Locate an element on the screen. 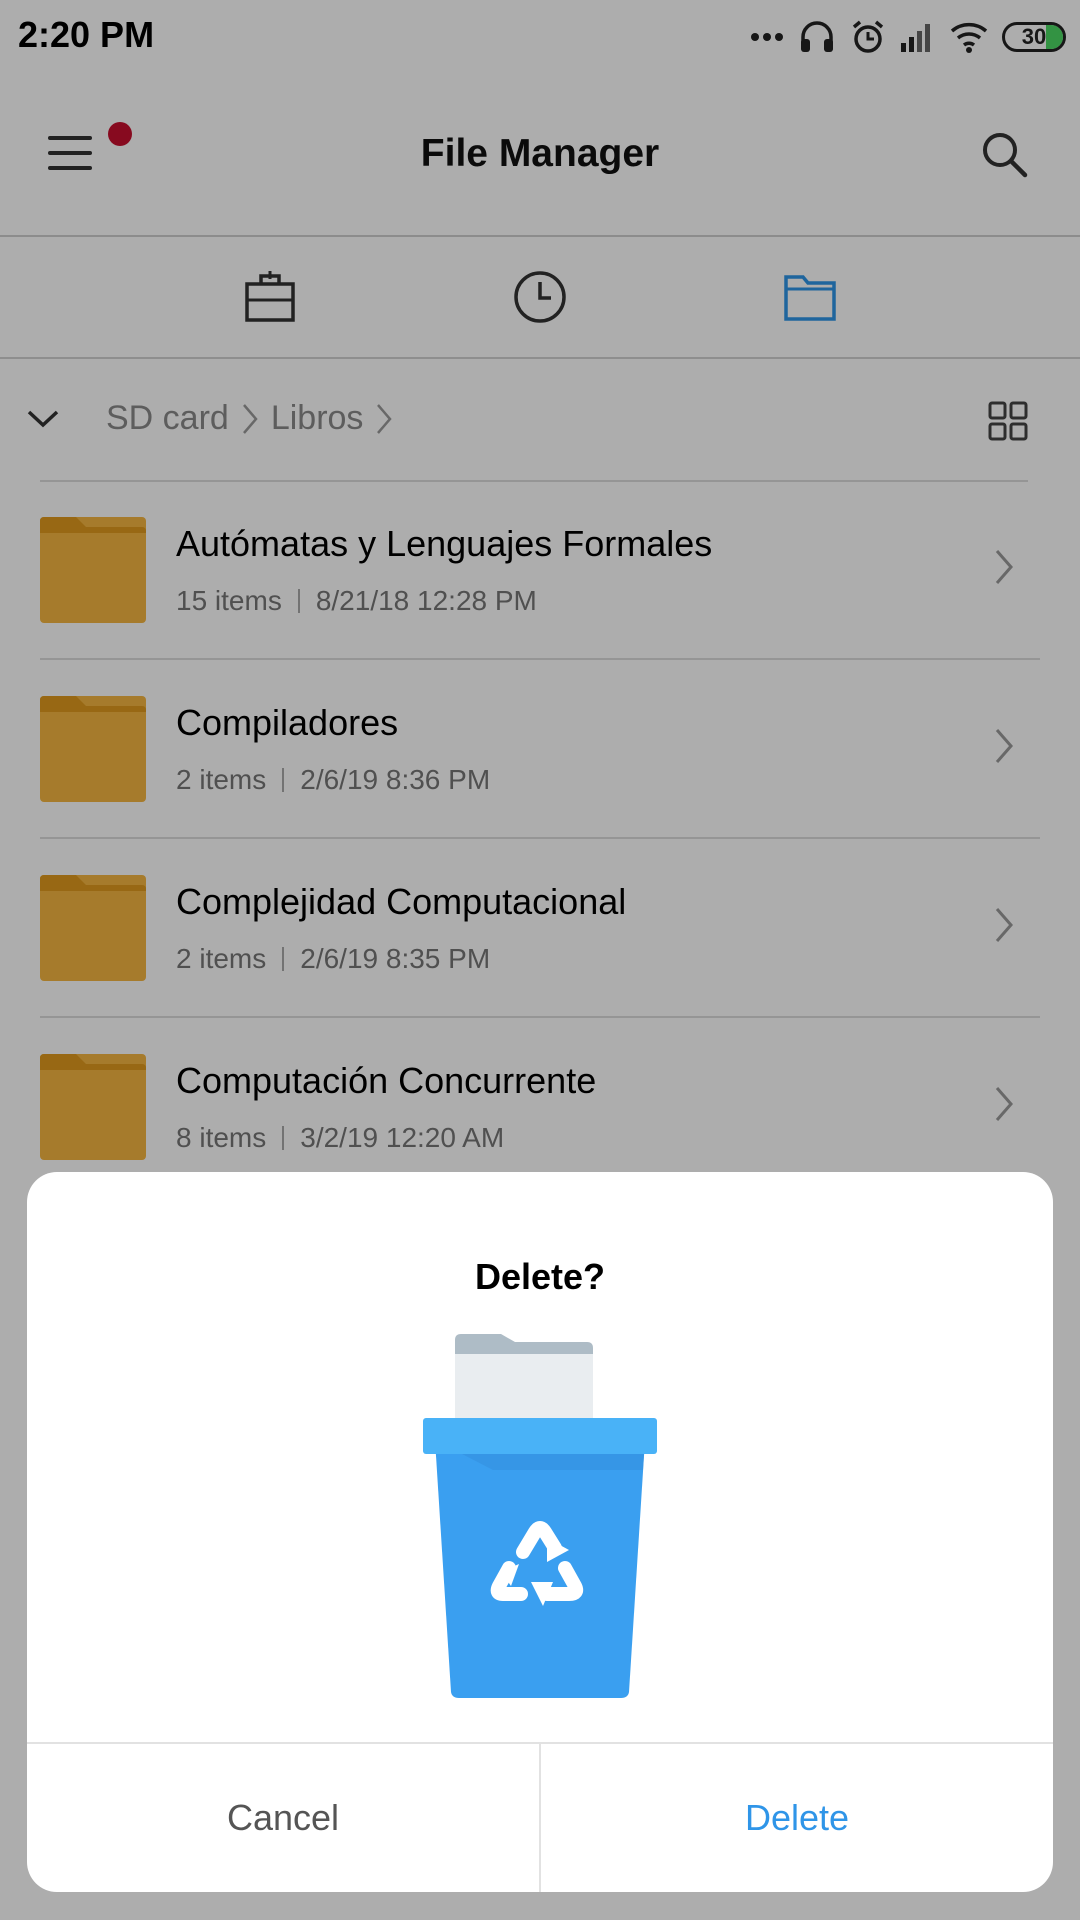 This screenshot has height=1920, width=1080. dialog-actions: Cancel Delete is located at coordinates (540, 1817).